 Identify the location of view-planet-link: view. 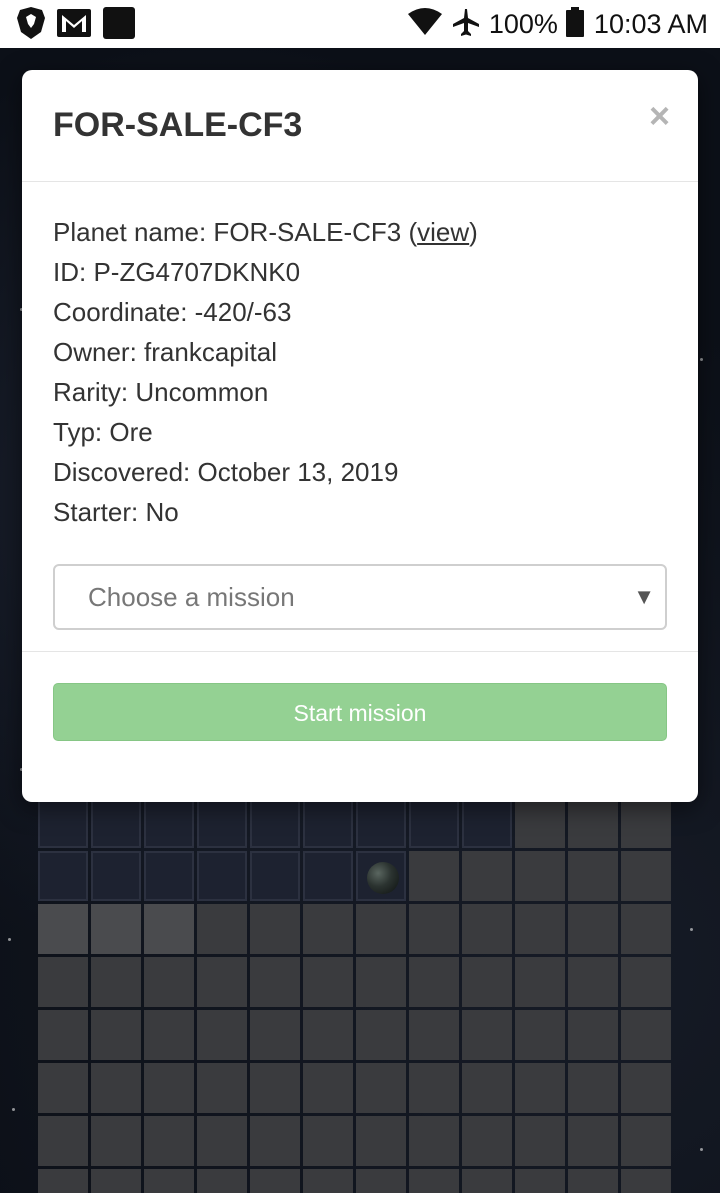
(443, 232).